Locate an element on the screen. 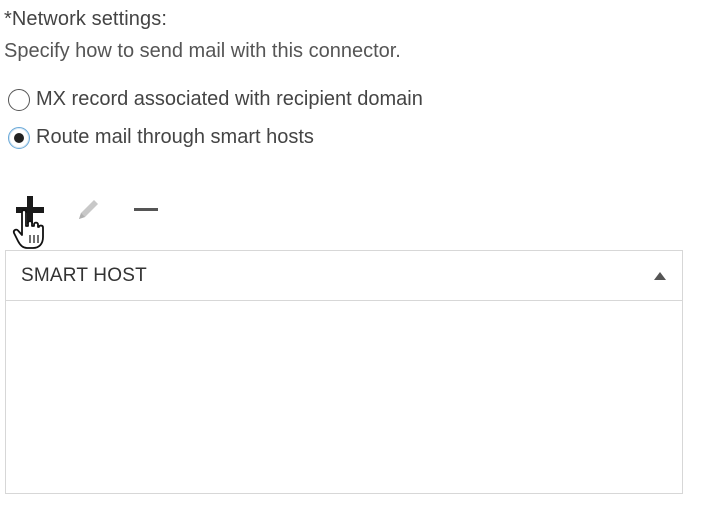  pencil-icon is located at coordinates (88, 209).